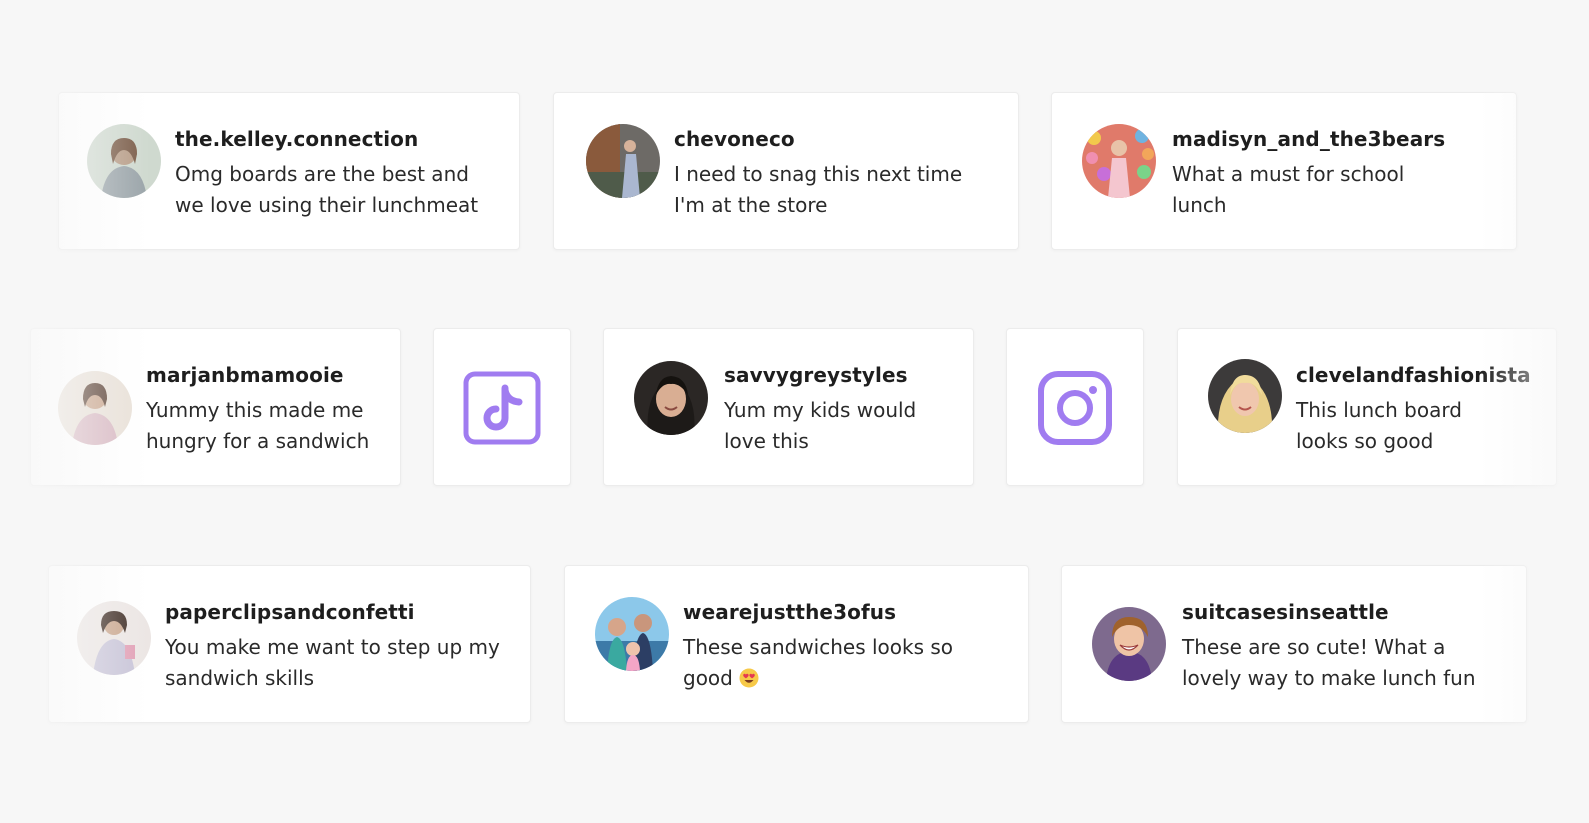 The image size is (1589, 823). Describe the element at coordinates (816, 375) in the screenshot. I see `comment-handle: savvygreystyles` at that location.